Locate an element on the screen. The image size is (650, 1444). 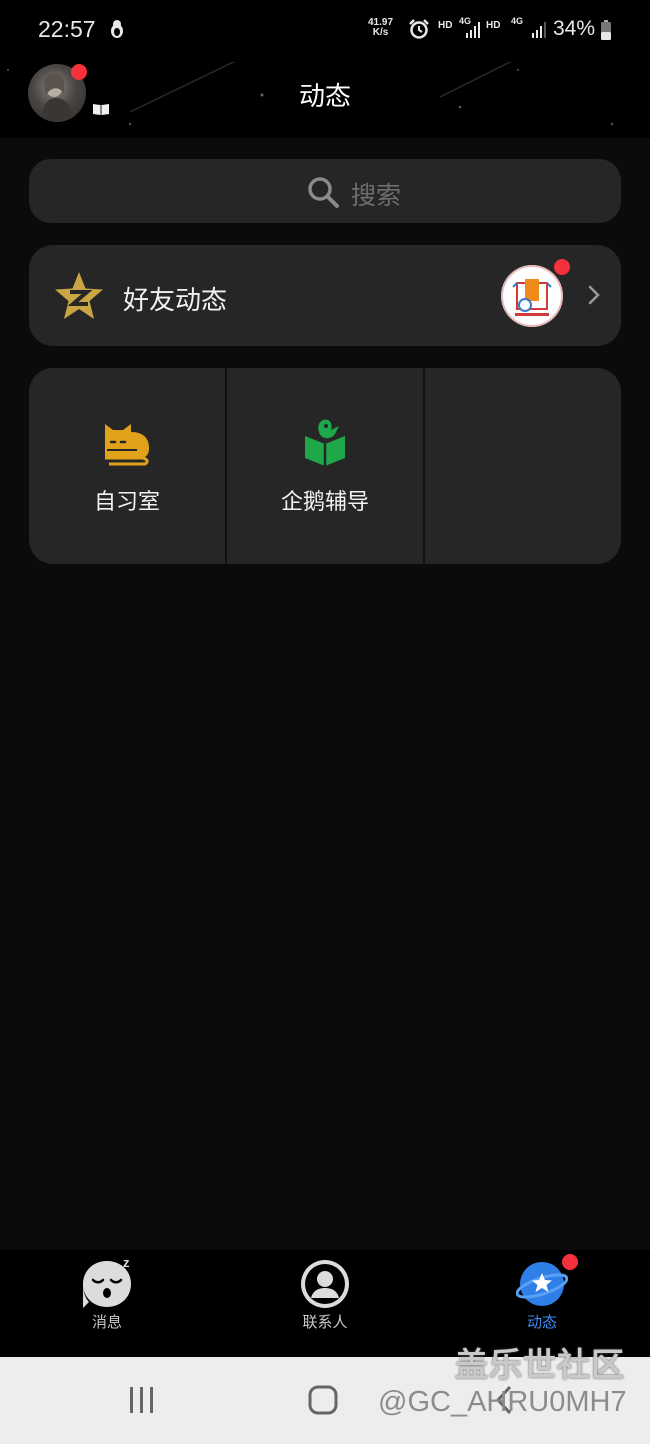
apps-grid: 自习室 企鹅辅导 is located at coordinates (325, 466).